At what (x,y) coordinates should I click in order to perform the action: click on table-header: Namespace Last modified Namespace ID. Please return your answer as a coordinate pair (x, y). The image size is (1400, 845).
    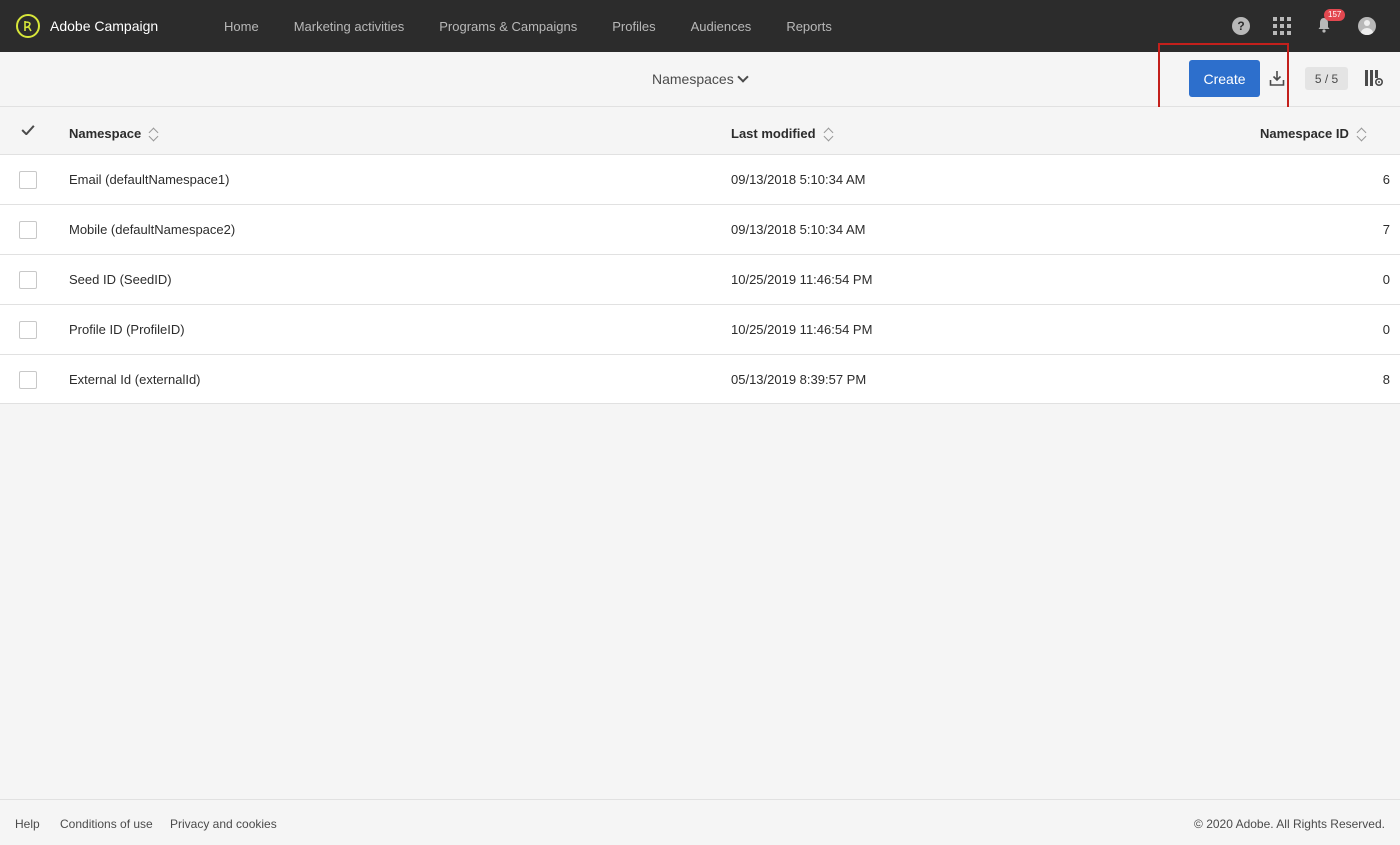
    Looking at the image, I should click on (700, 131).